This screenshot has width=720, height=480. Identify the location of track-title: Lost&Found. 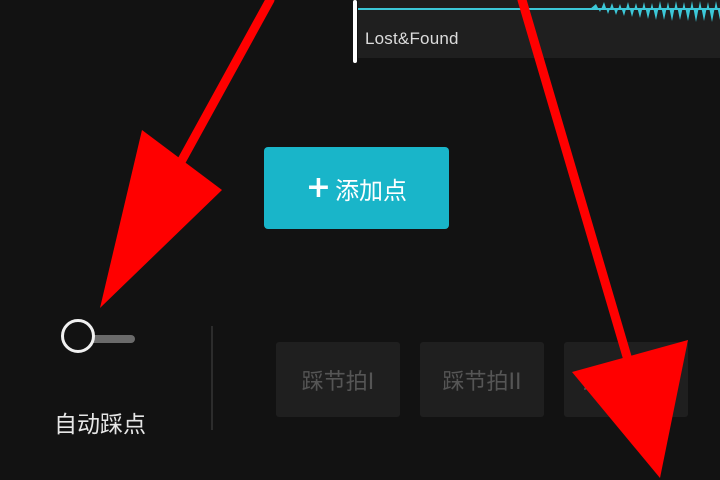
(412, 38).